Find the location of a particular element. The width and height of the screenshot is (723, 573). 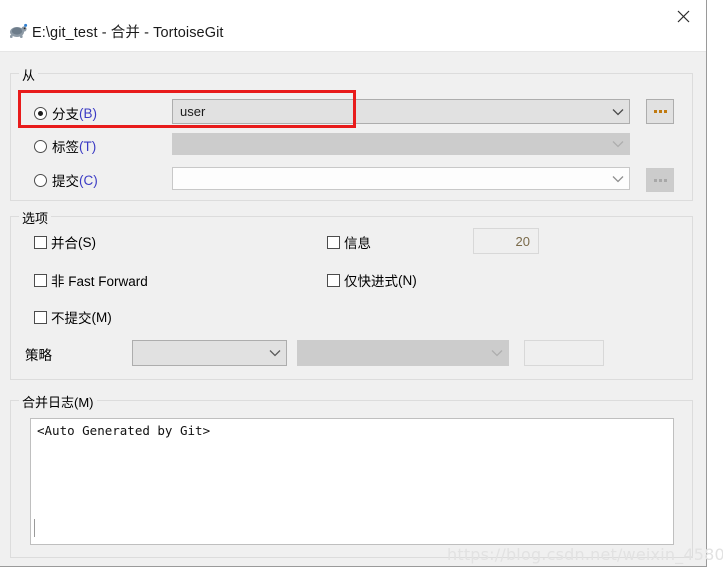

checkbox-no-commit: 不提交 (M) is located at coordinates (73, 317).